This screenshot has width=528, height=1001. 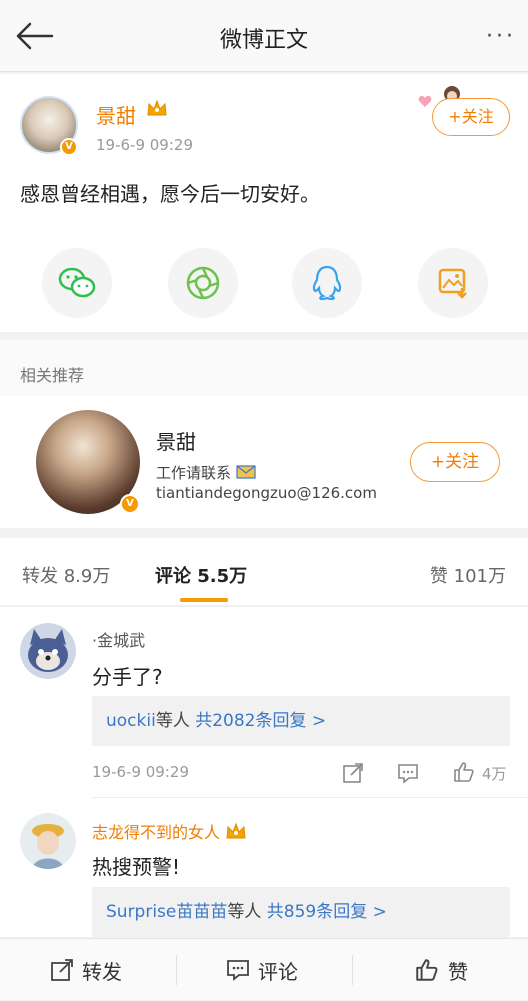 I want to click on share-qq-button, so click(x=327, y=283).